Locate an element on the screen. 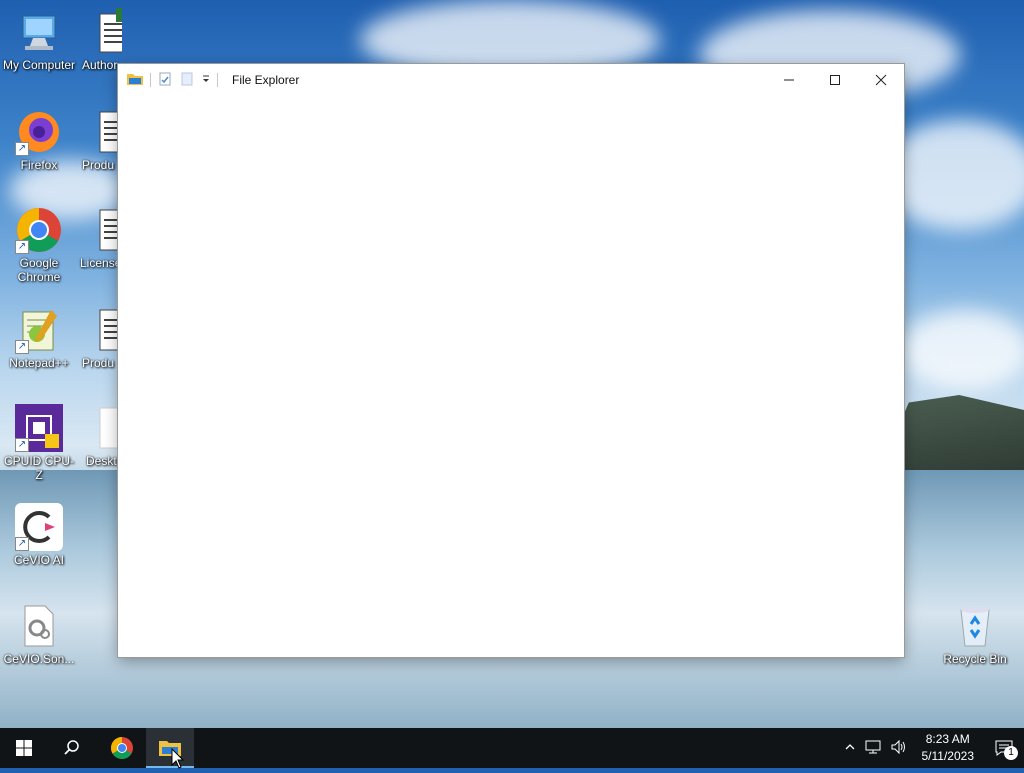 This screenshot has width=1024, height=773. file-explorer-folder-icon is located at coordinates (135, 80).